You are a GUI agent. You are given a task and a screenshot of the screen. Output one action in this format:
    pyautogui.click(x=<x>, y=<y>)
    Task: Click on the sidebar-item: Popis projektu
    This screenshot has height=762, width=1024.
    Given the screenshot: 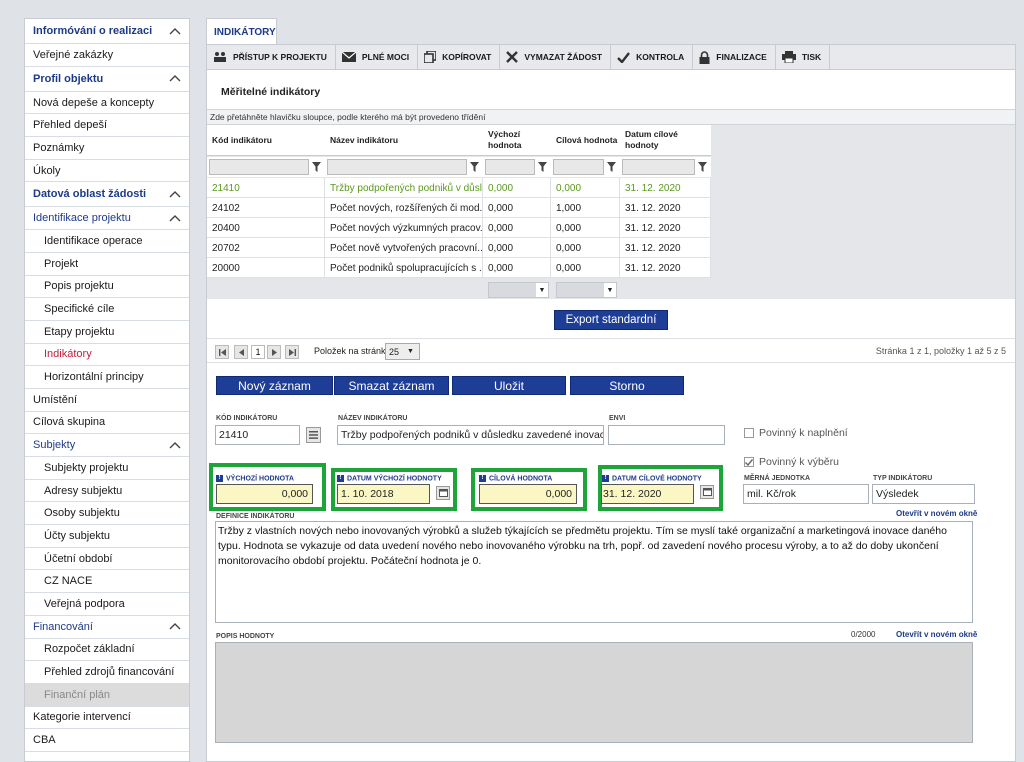 What is the action you would take?
    pyautogui.click(x=107, y=287)
    